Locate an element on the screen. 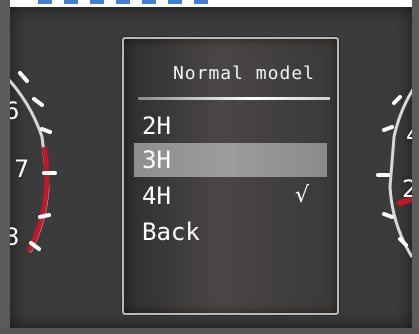  bottom-edge is located at coordinates (209, 331).